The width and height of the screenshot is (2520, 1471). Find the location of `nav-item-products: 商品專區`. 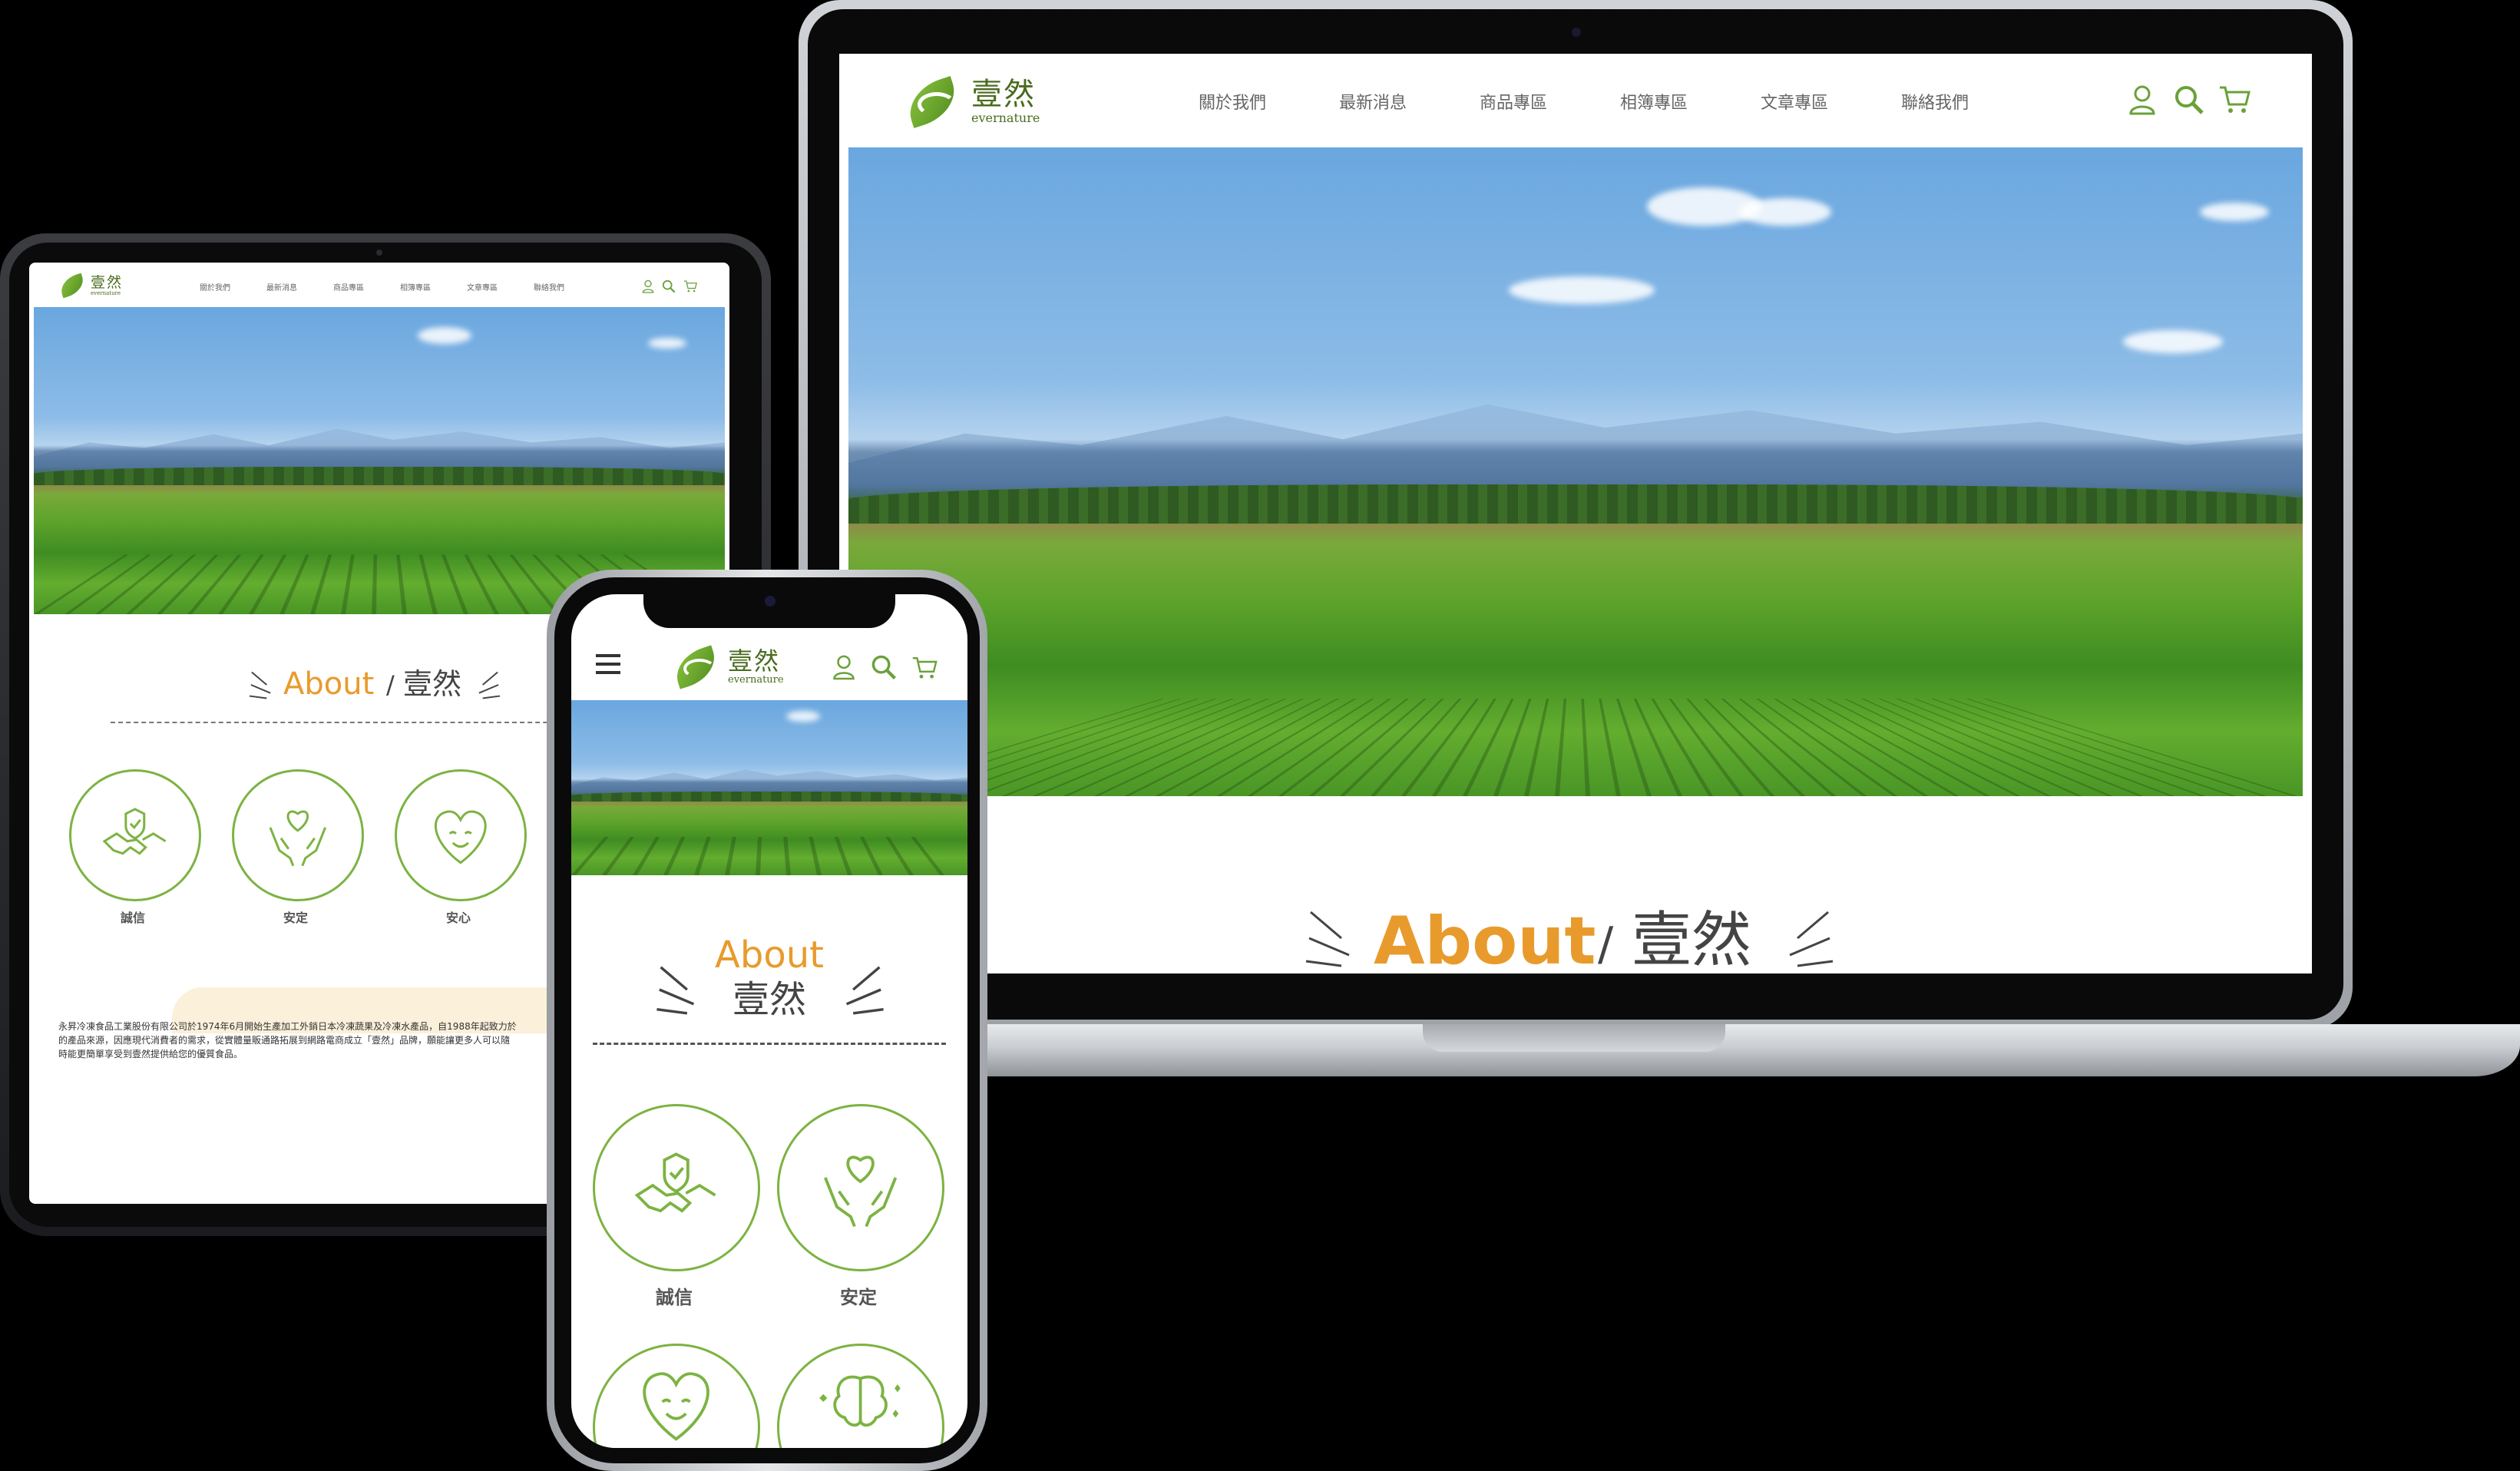

nav-item-products: 商品專區 is located at coordinates (1550, 101).